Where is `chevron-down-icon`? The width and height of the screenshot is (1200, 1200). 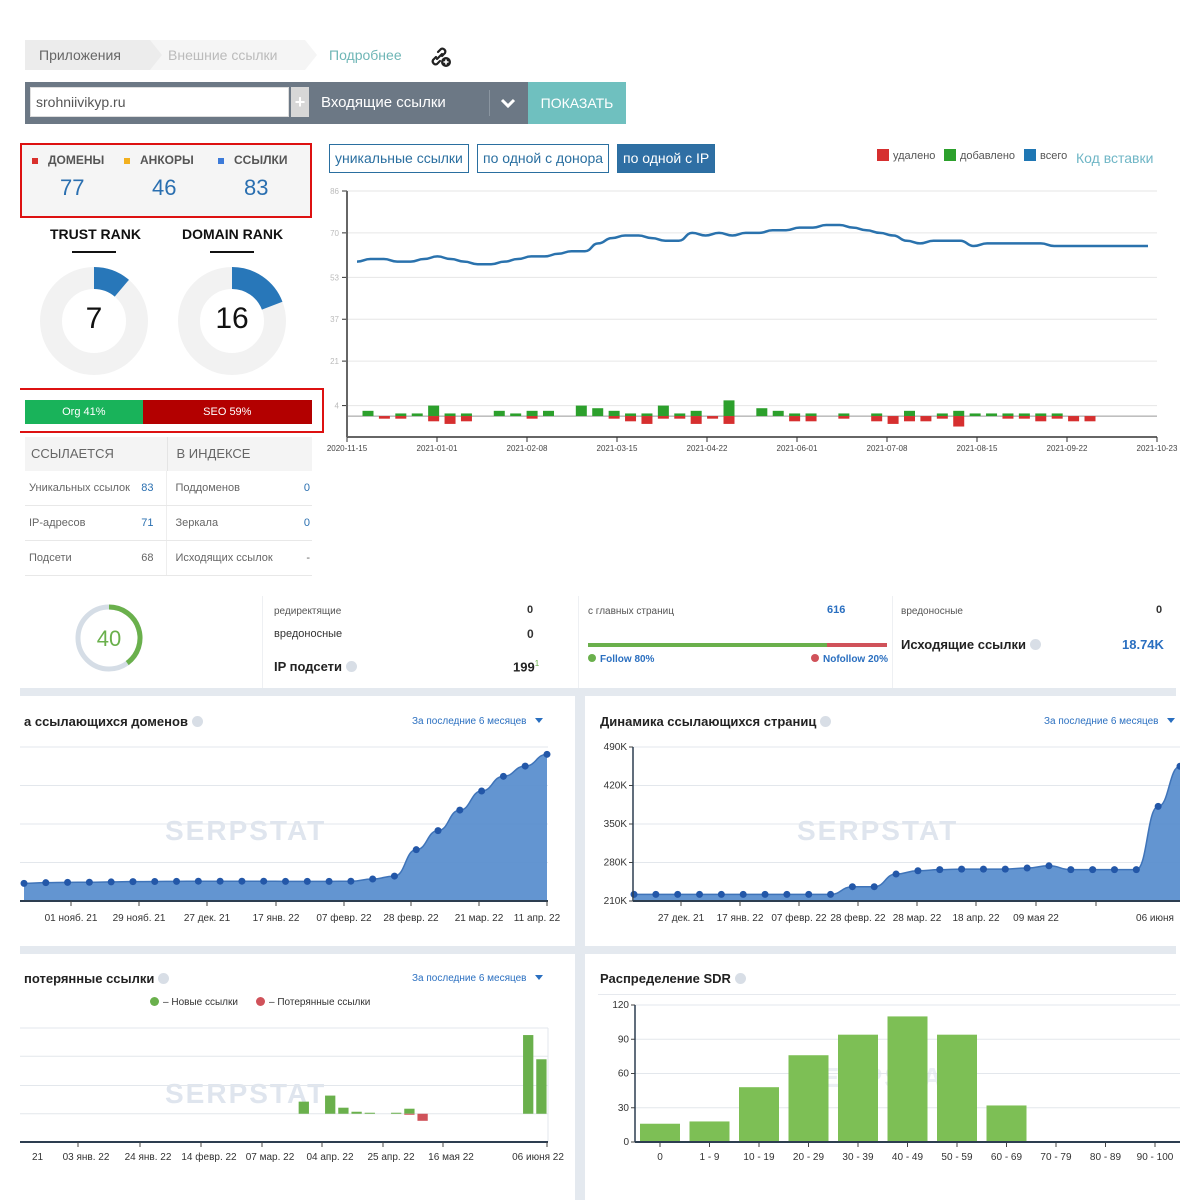 chevron-down-icon is located at coordinates (508, 103).